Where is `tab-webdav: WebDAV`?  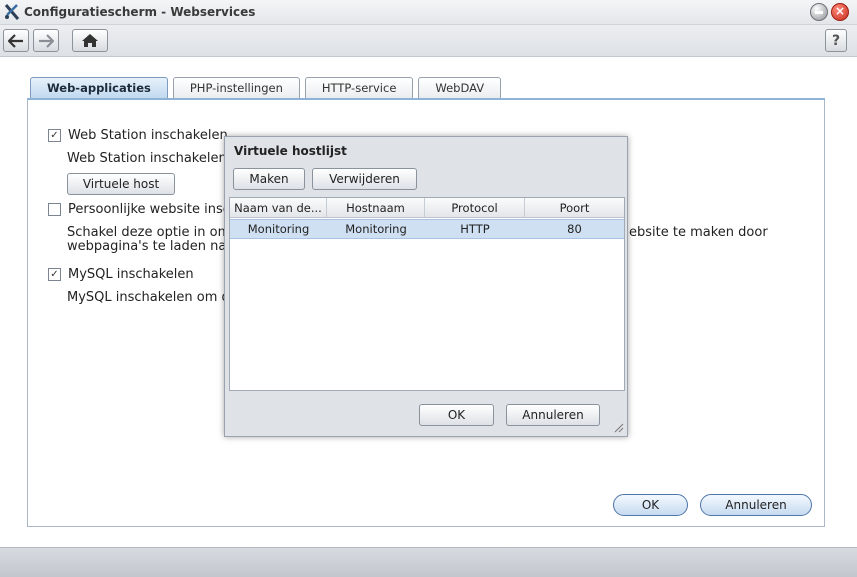 tab-webdav: WebDAV is located at coordinates (460, 88).